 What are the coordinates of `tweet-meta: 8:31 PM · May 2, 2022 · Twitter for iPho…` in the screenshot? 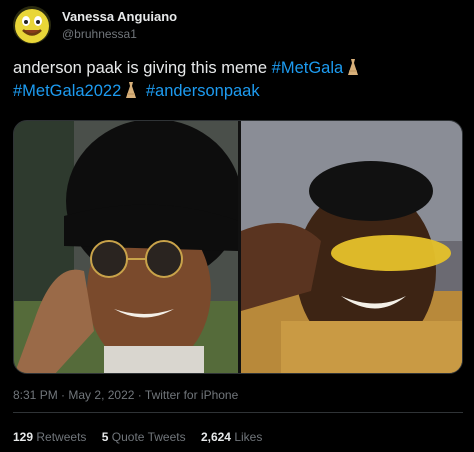 It's located at (125, 395).